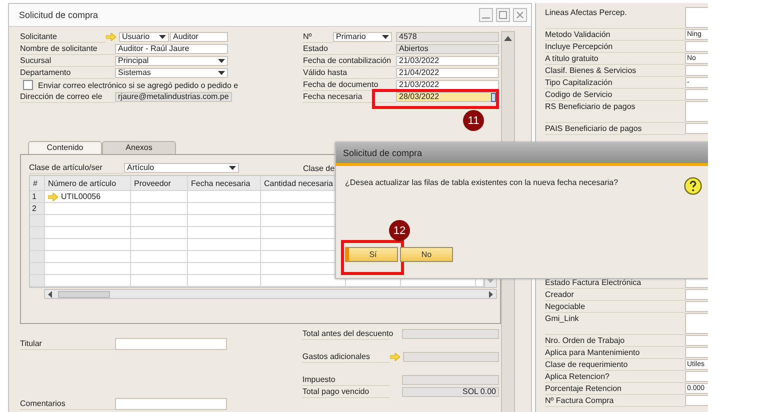 The height and width of the screenshot is (412, 773). Describe the element at coordinates (349, 97) in the screenshot. I see `field-label: Fecha necesaria` at that location.